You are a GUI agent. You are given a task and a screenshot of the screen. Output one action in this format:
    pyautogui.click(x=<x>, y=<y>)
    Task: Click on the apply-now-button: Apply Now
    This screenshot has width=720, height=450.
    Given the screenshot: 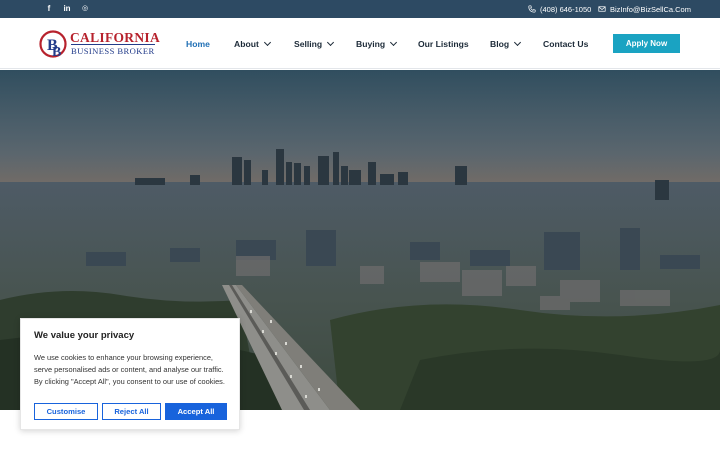 What is the action you would take?
    pyautogui.click(x=646, y=43)
    